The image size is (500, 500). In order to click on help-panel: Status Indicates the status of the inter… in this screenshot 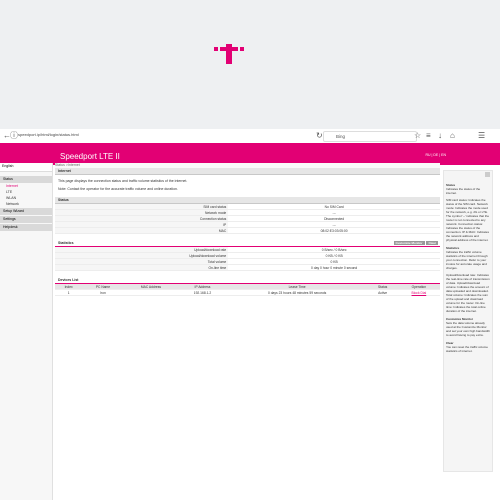, I will do `click(468, 321)`.